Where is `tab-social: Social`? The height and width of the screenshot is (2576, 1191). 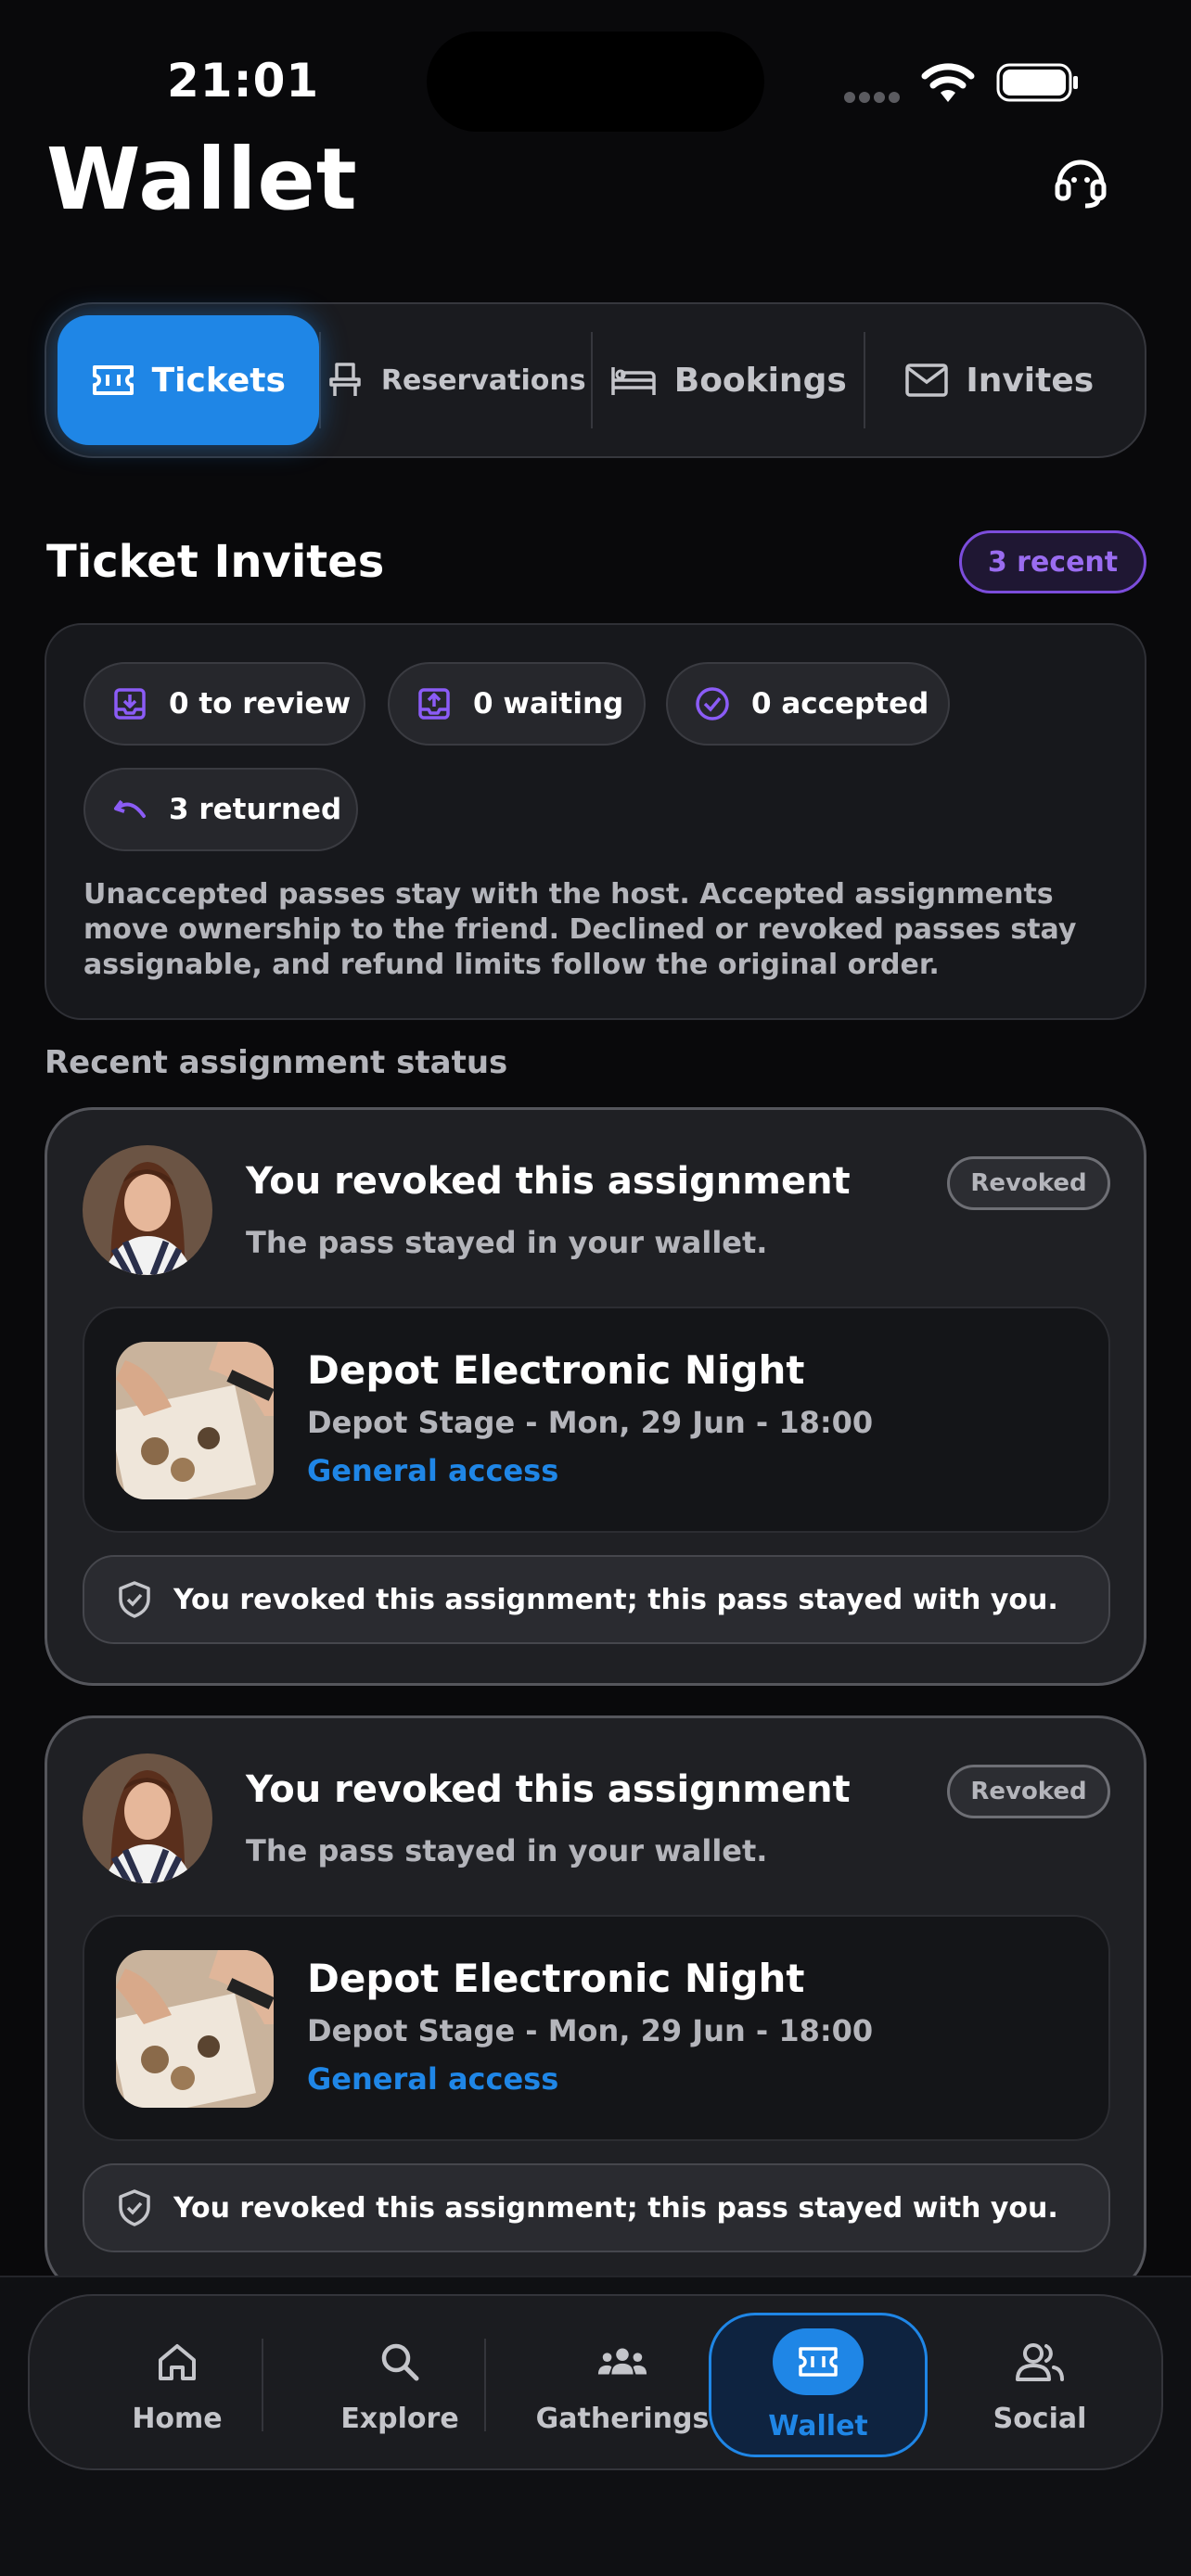
tab-social: Social is located at coordinates (1039, 2385).